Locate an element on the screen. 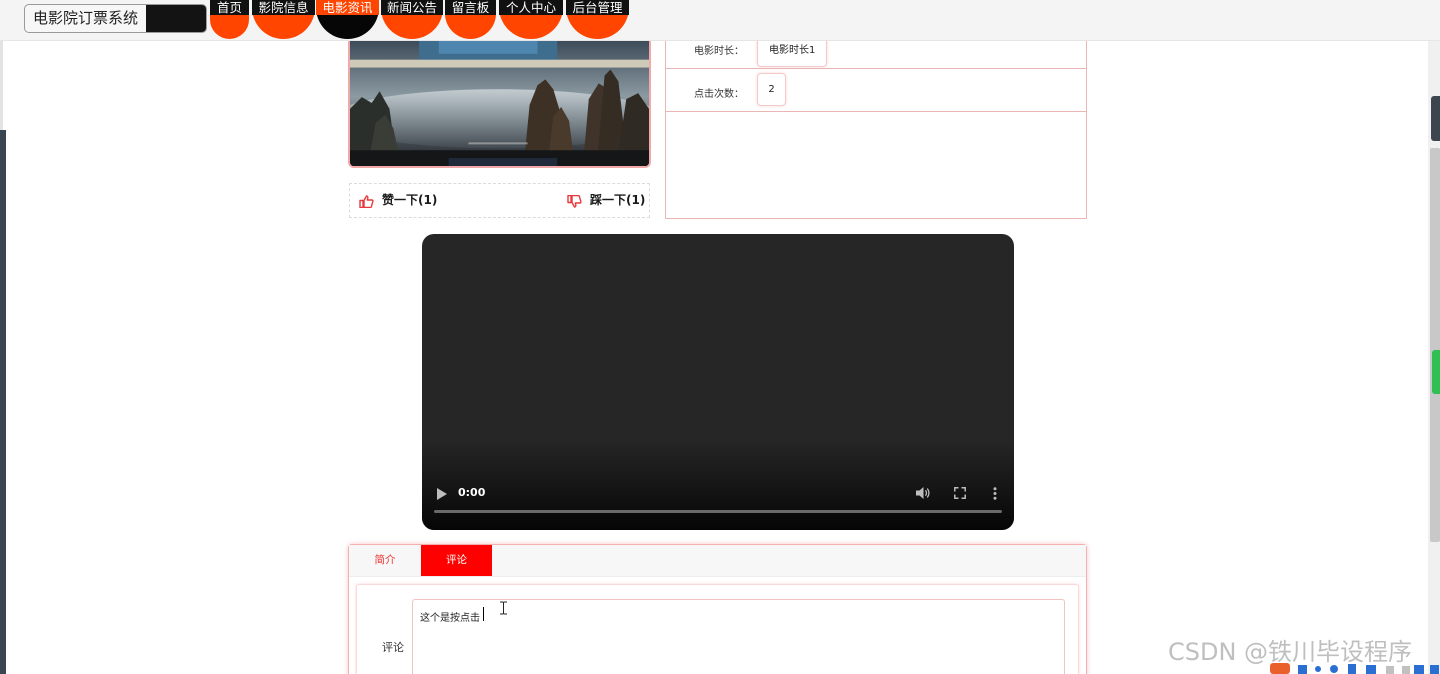  top-navbar: 电影院订票系统 首页 影院信息 电影资讯 新闻公告 留言板 个人中心 后台管理 is located at coordinates (720, 20).